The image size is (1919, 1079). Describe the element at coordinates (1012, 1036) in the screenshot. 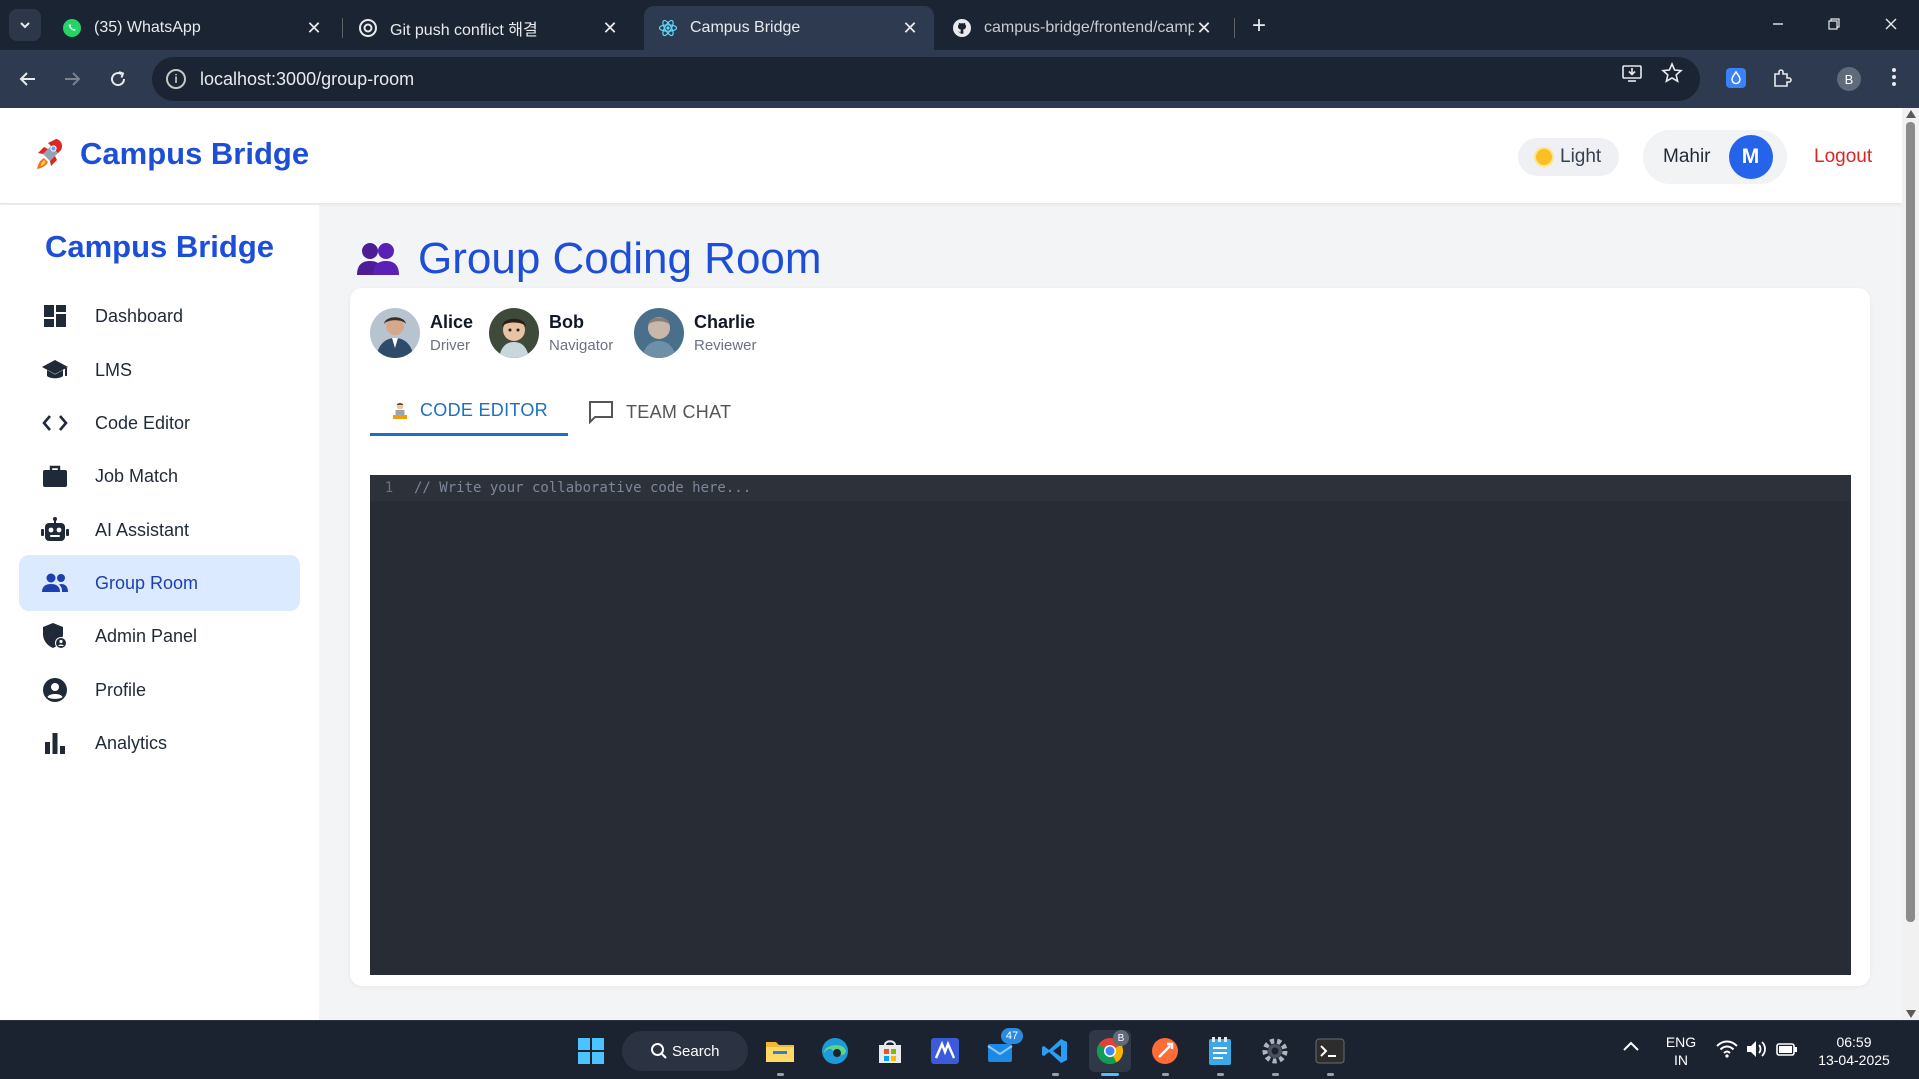

I see `notification-badge: 47` at that location.